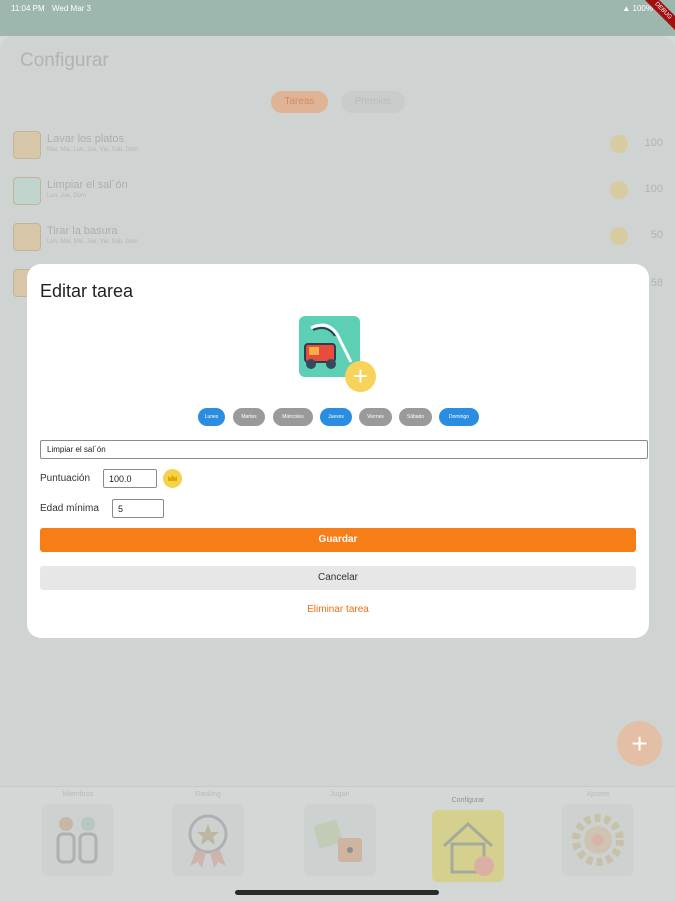 The width and height of the screenshot is (675, 901). What do you see at coordinates (598, 794) in the screenshot?
I see `tab-settings-label: Ajustes` at bounding box center [598, 794].